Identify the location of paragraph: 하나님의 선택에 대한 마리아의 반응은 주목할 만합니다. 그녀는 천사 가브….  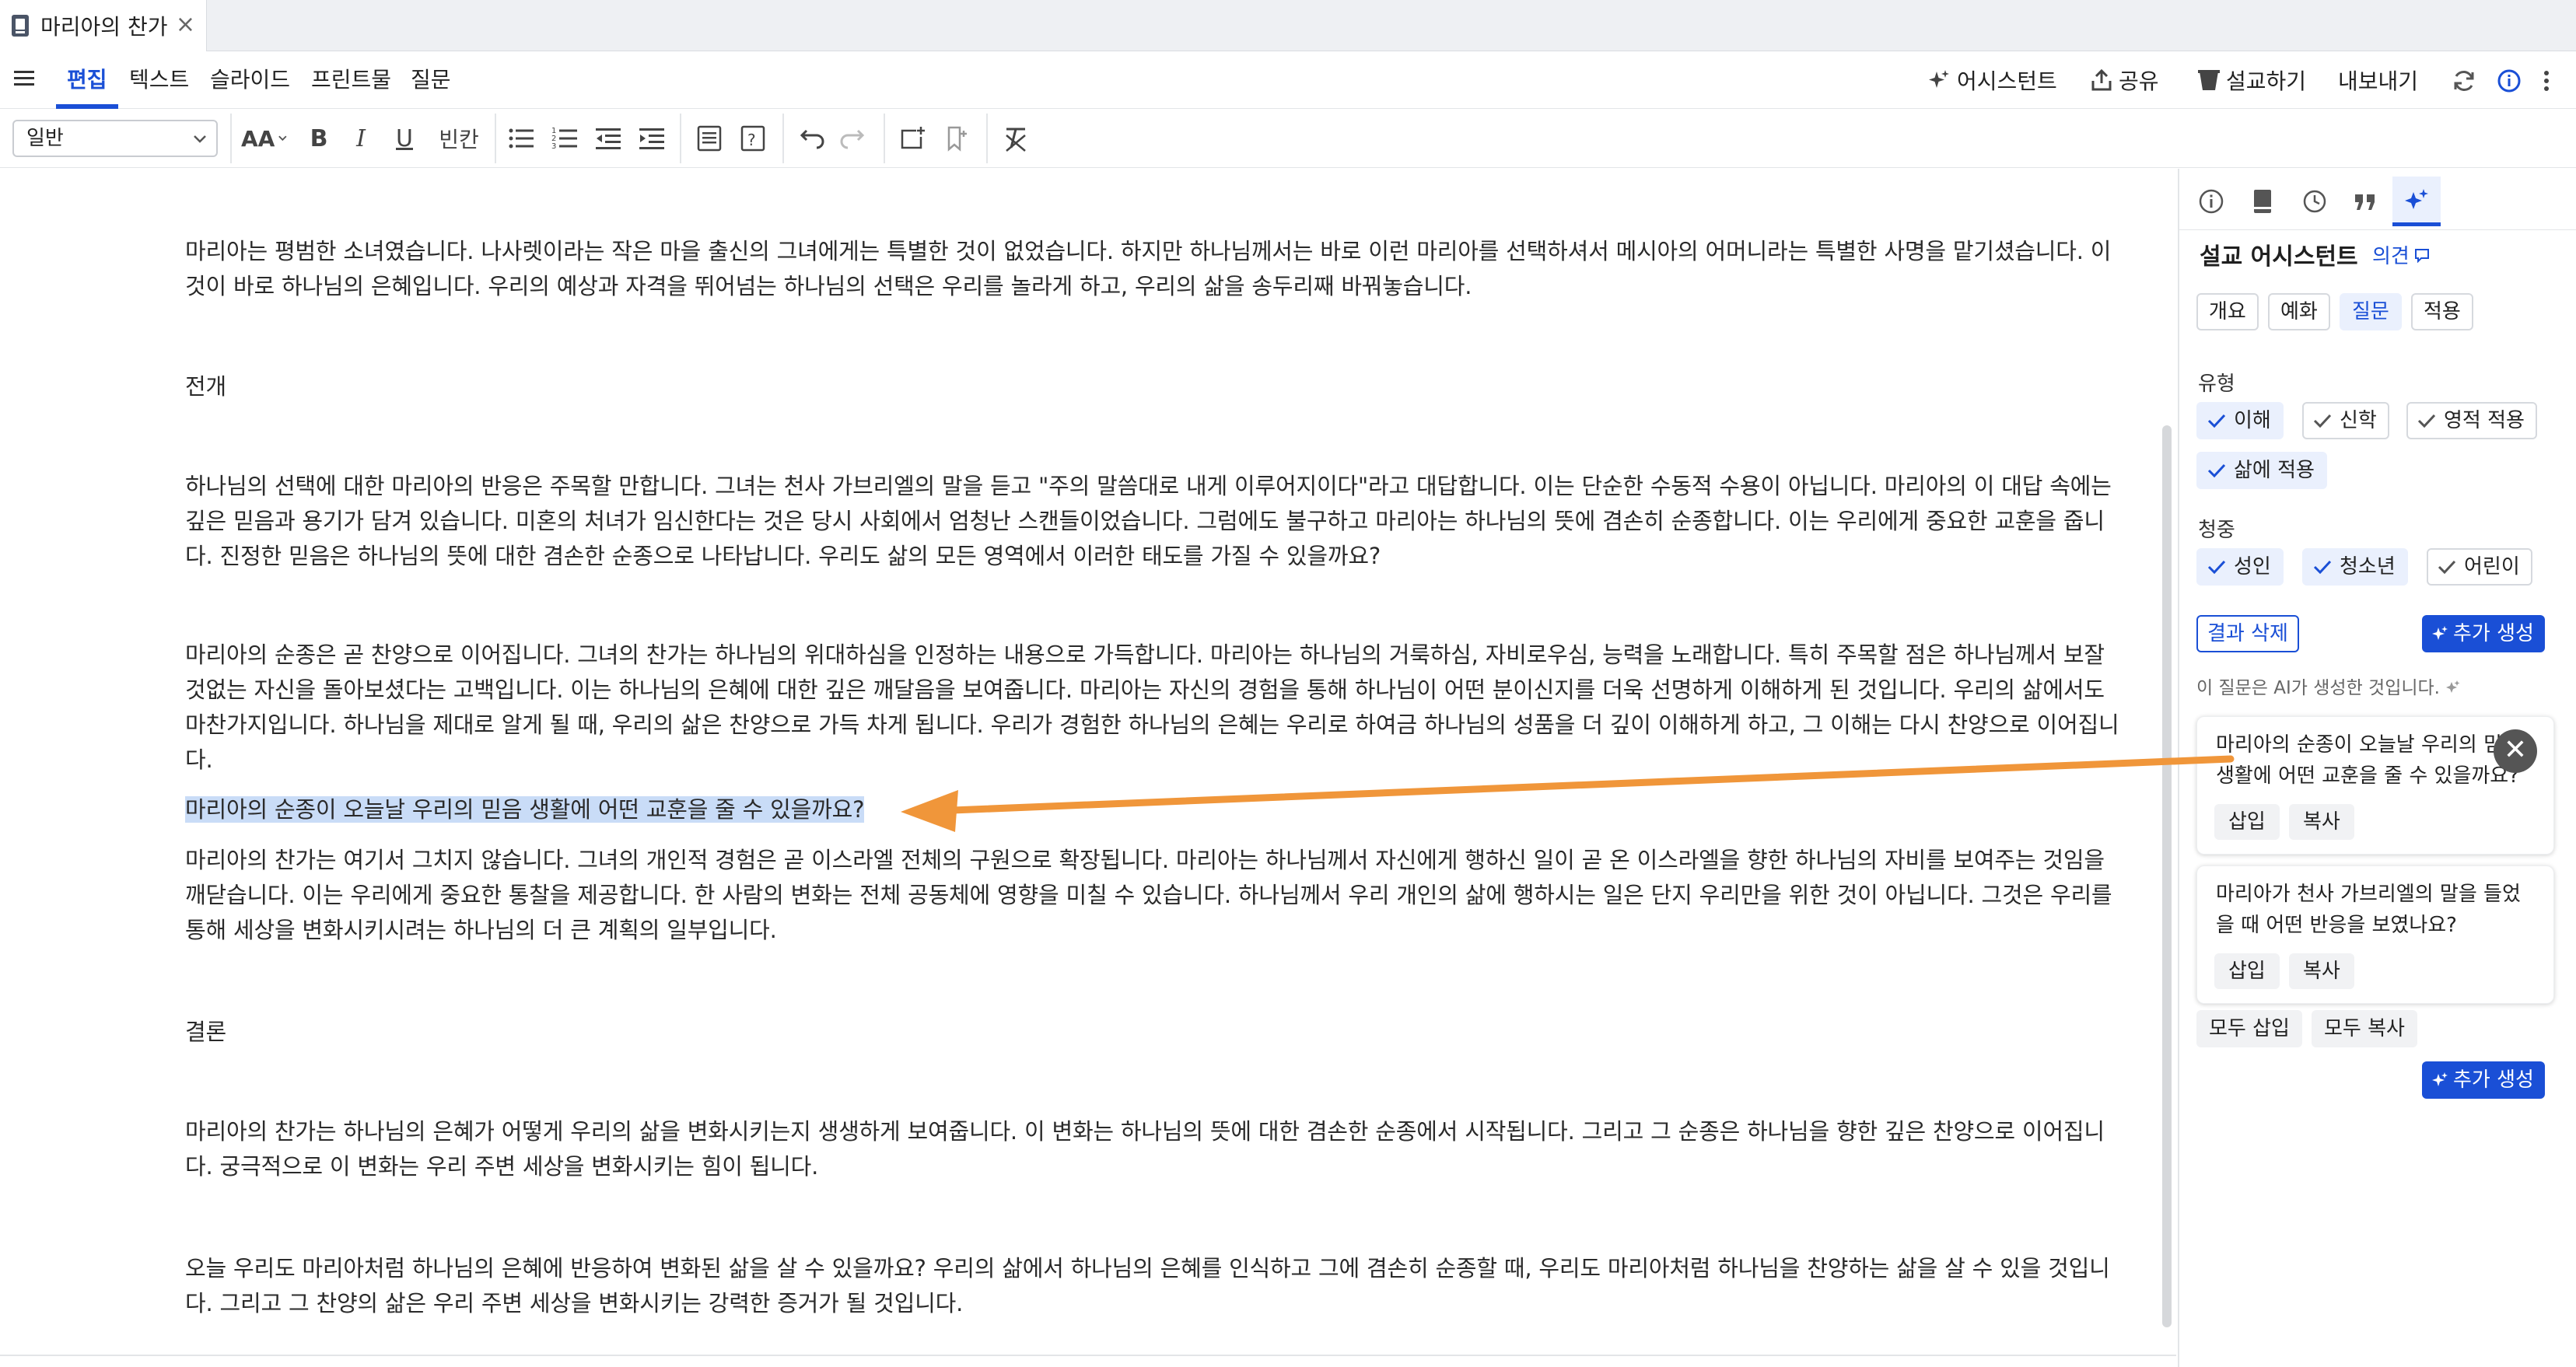
(1153, 521).